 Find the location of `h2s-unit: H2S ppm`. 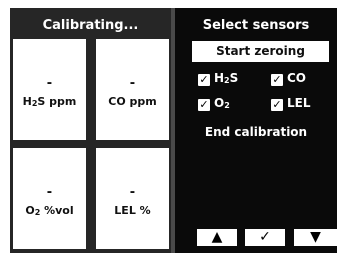

h2s-unit: H2S ppm is located at coordinates (49, 101).